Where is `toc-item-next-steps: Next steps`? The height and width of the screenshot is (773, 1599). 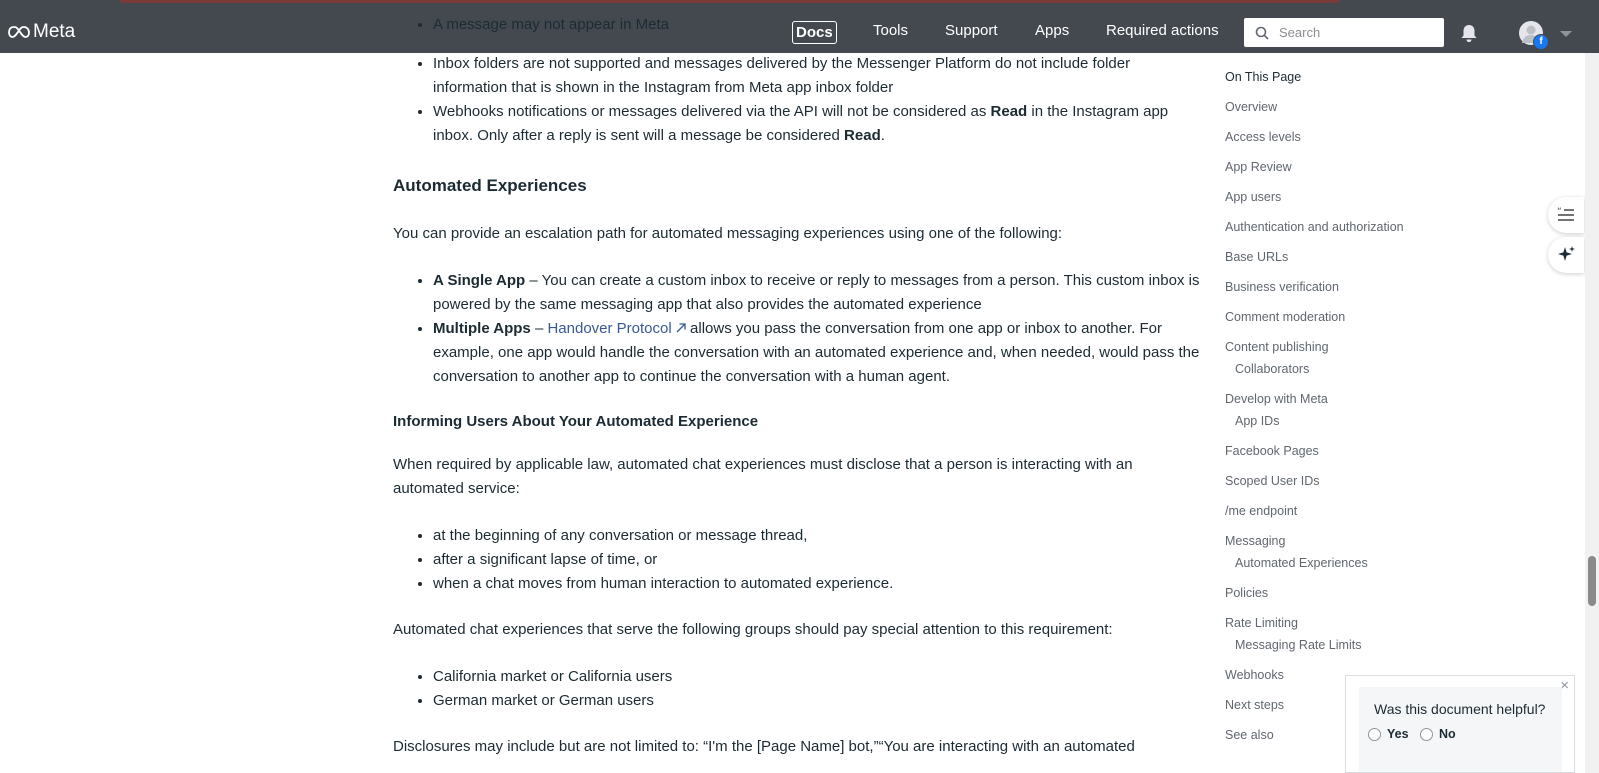
toc-item-next-steps: Next steps is located at coordinates (1254, 705).